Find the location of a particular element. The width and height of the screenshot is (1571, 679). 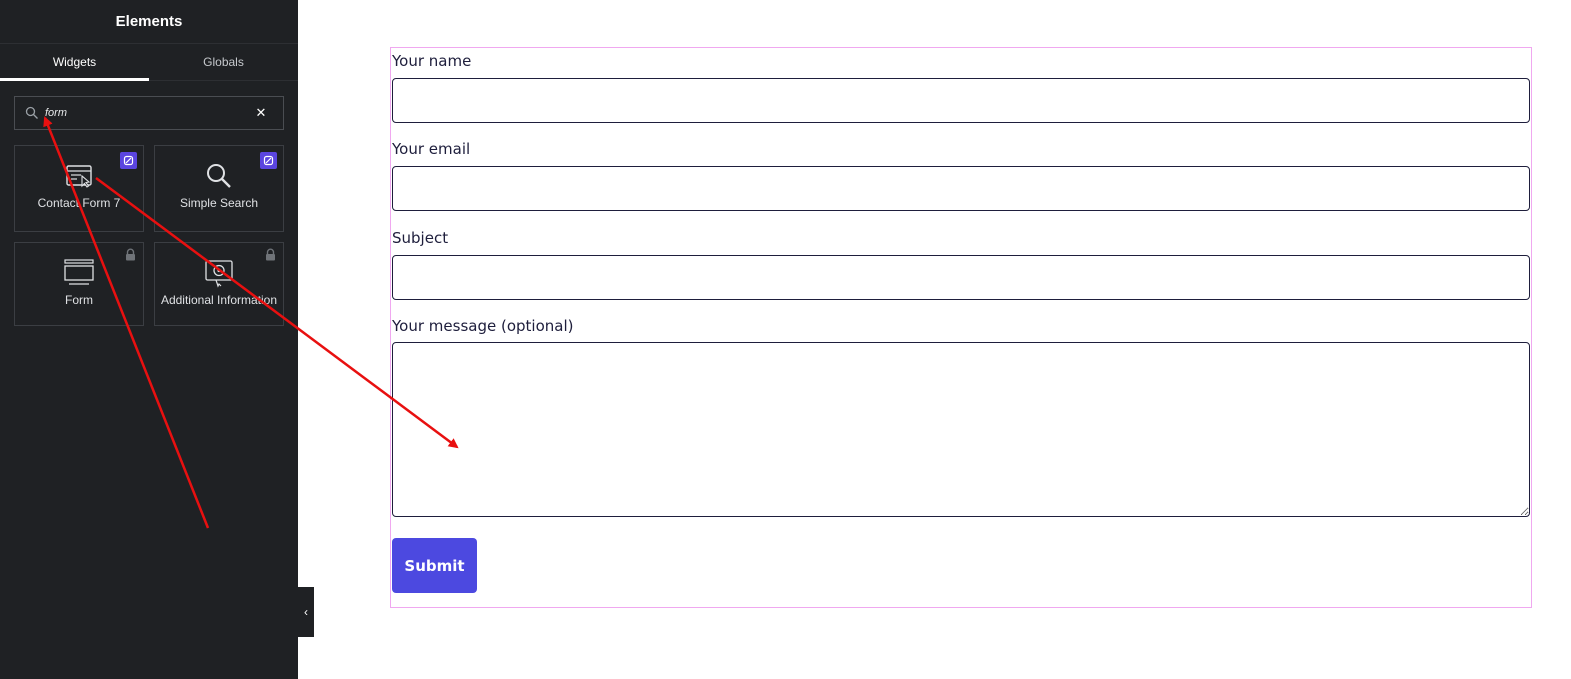

contact-form-icon is located at coordinates (79, 176).